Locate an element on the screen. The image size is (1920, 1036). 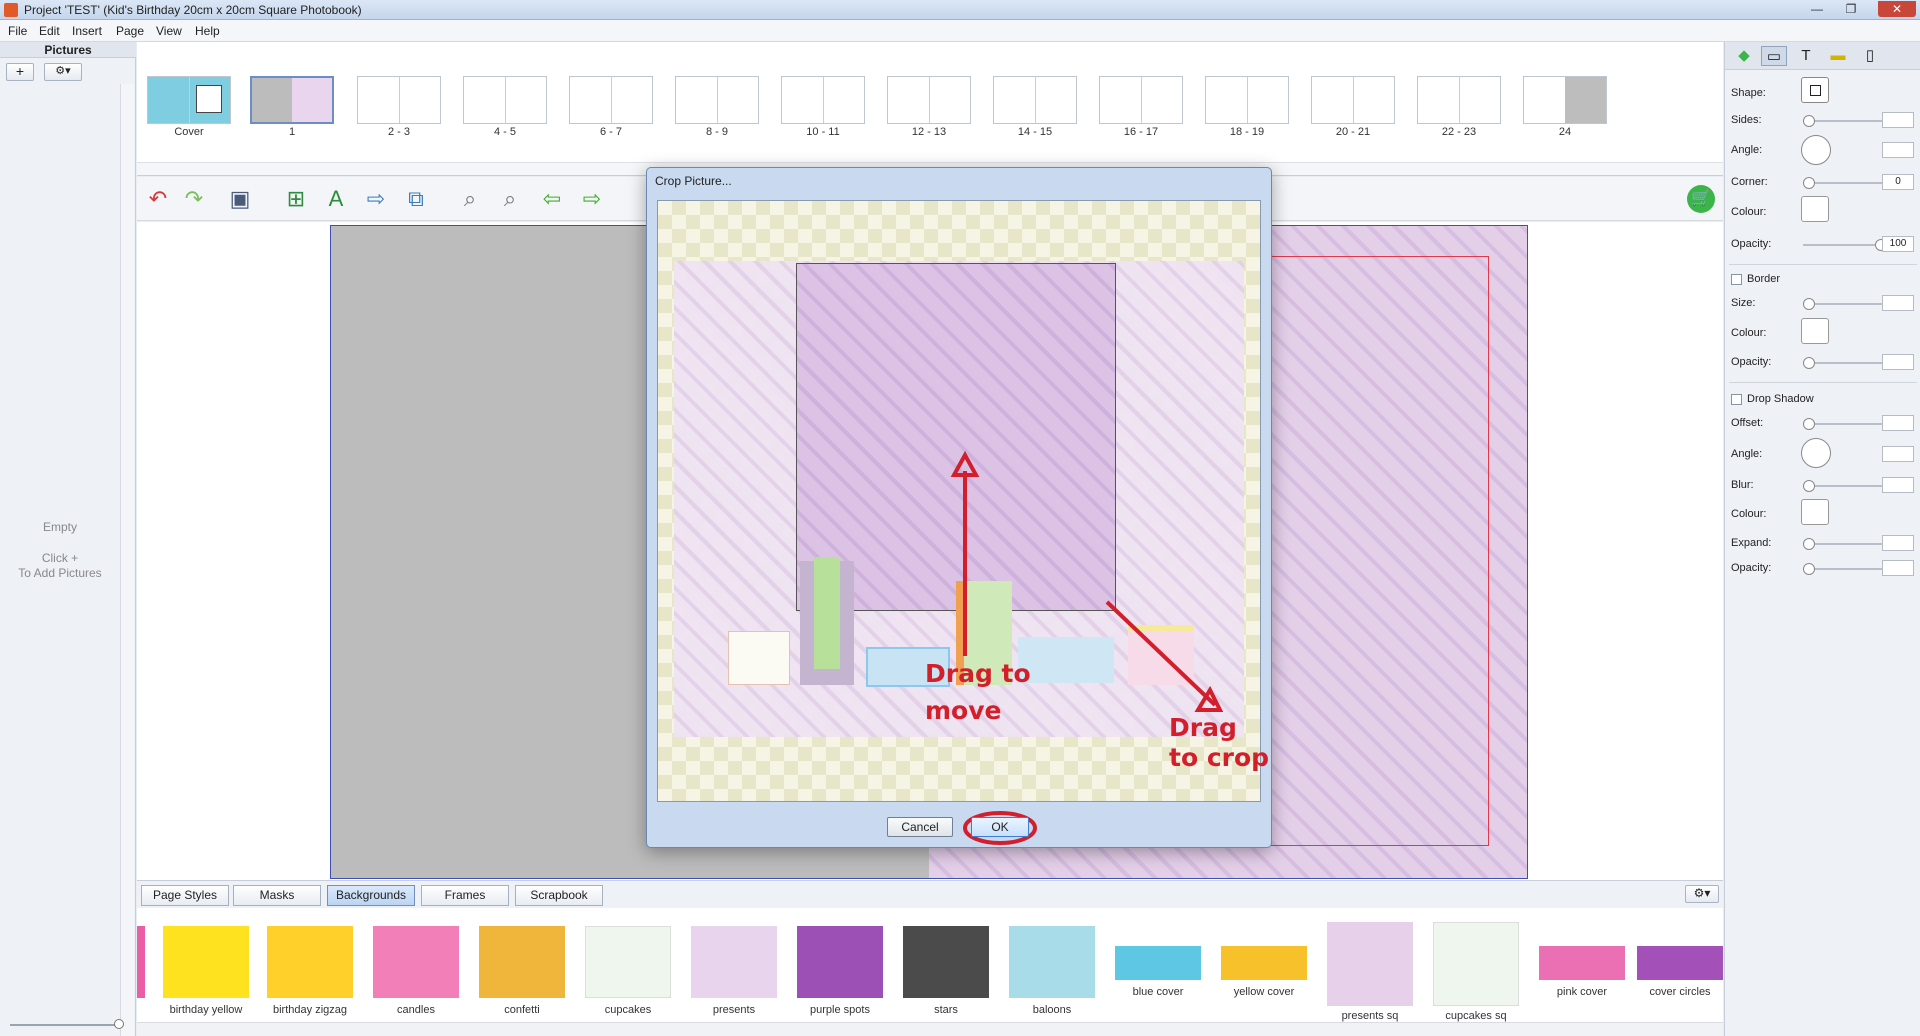
menu-edit: Edit is located at coordinates (49, 31).